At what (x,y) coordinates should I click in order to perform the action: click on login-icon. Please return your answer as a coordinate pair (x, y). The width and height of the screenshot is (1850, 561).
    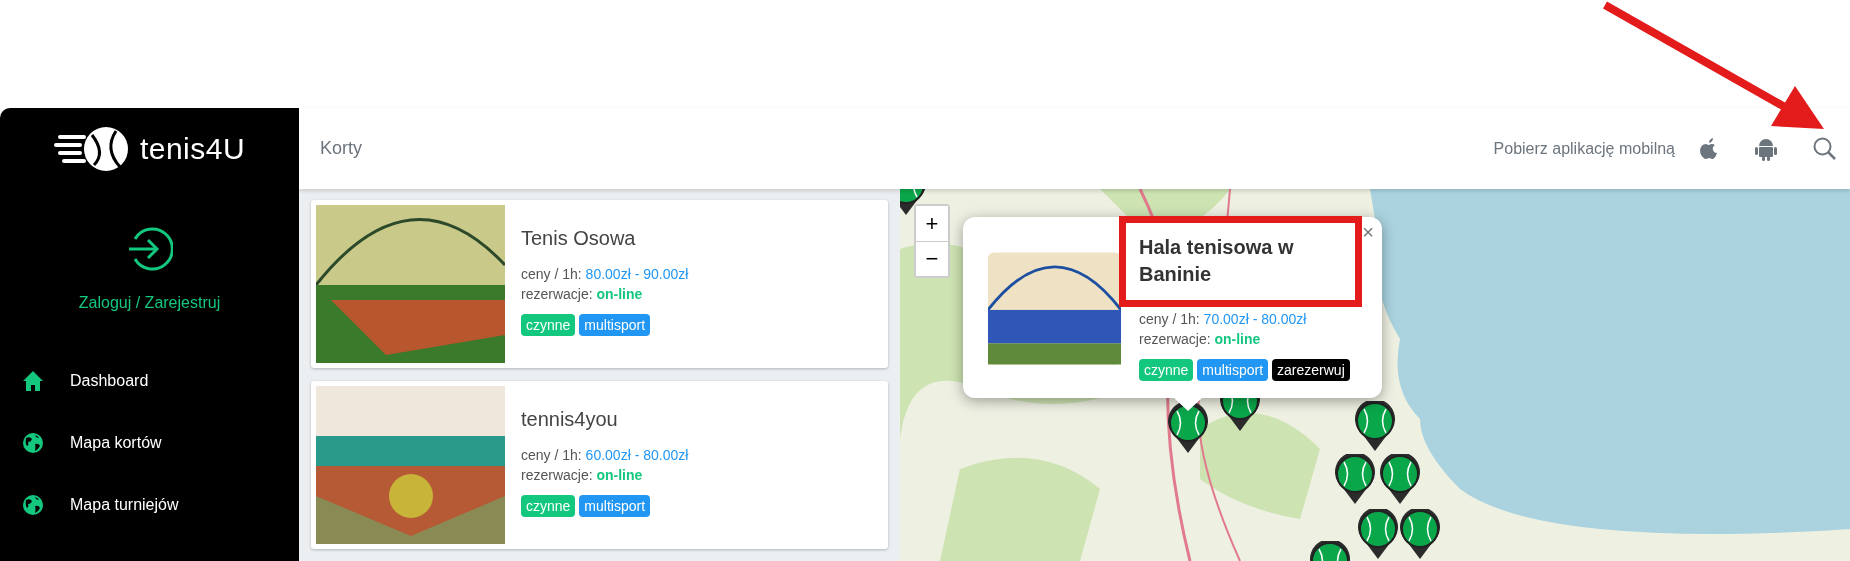
    Looking at the image, I should click on (149, 249).